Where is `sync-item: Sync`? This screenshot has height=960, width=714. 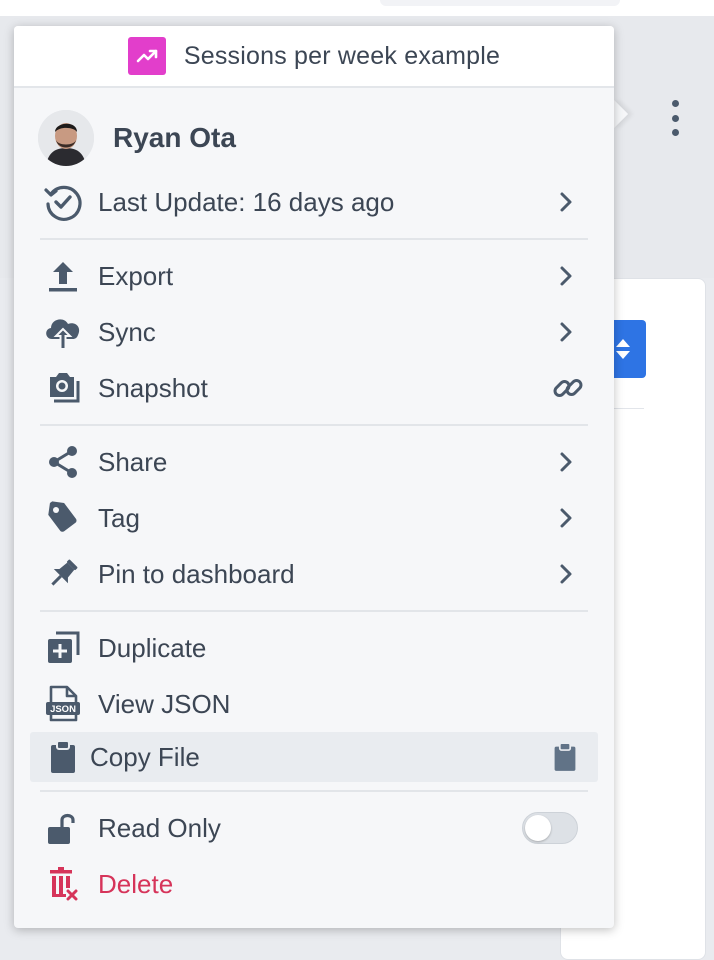 sync-item: Sync is located at coordinates (314, 332).